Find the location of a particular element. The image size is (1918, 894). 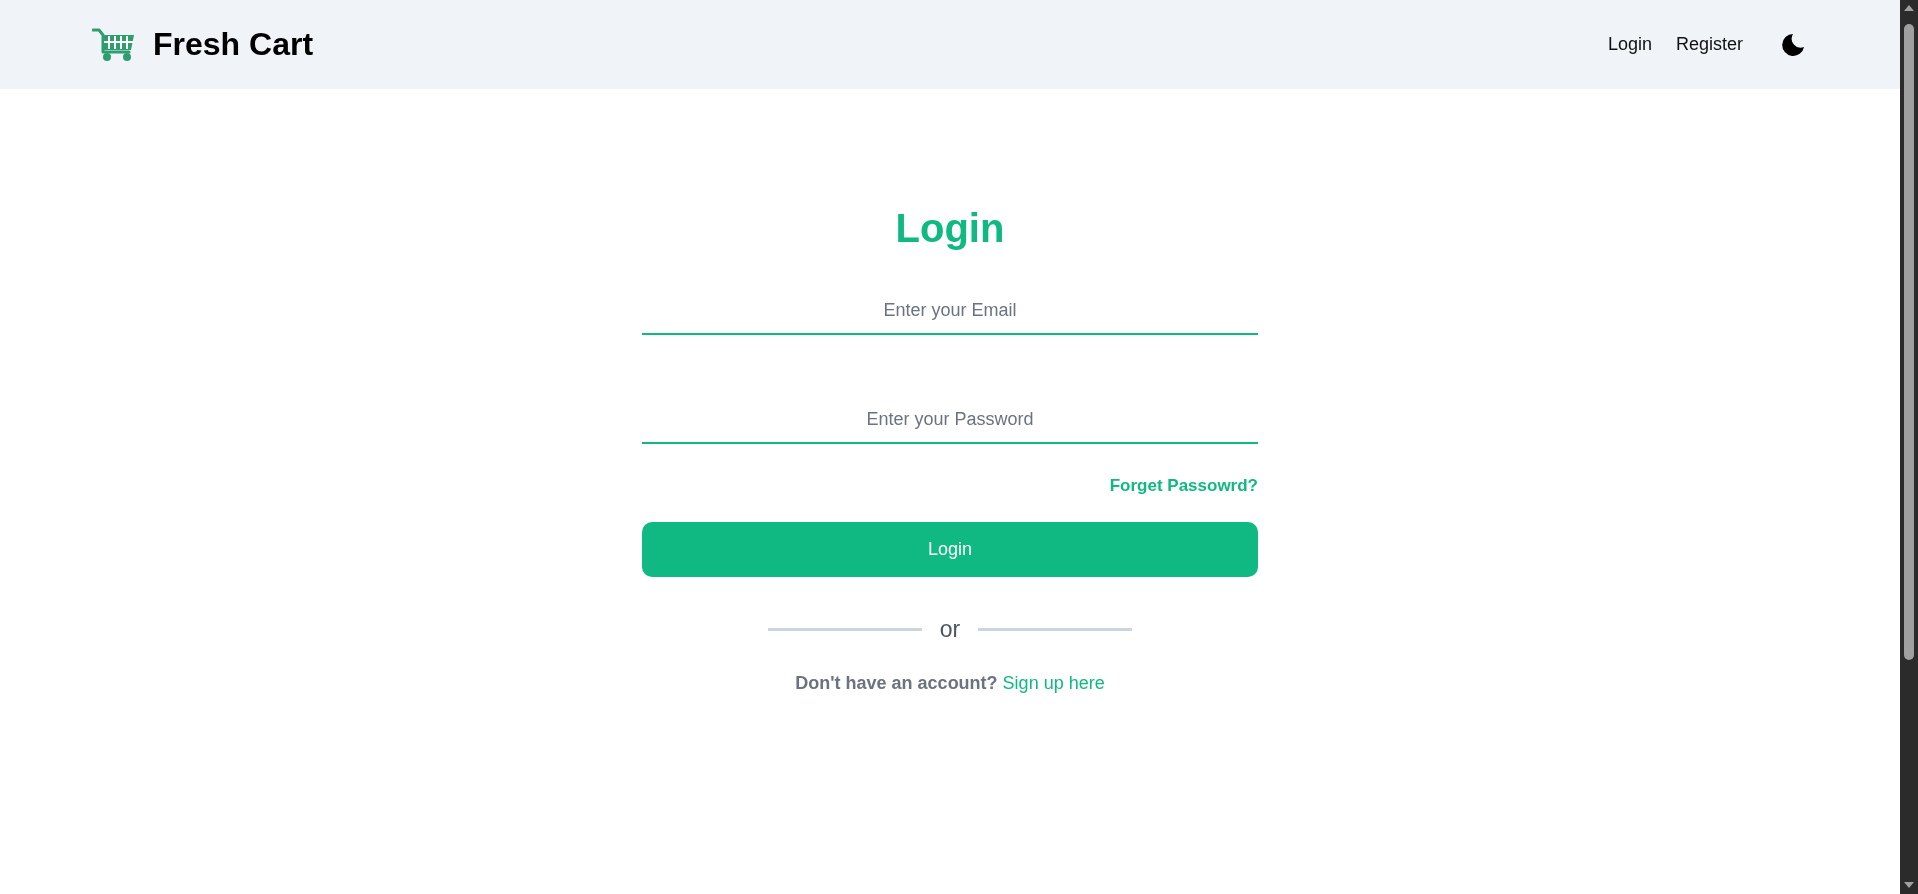

forgot-password-link: Forget Passowrd? is located at coordinates (1183, 486).